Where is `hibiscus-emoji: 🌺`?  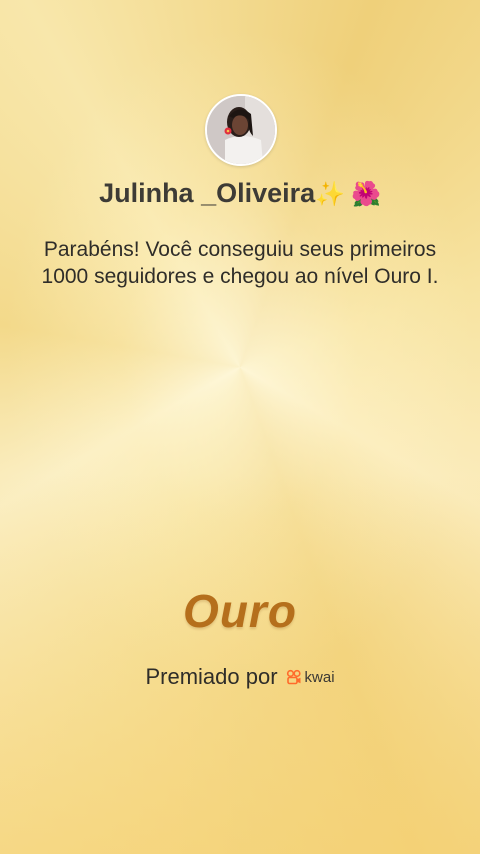 hibiscus-emoji: 🌺 is located at coordinates (366, 194).